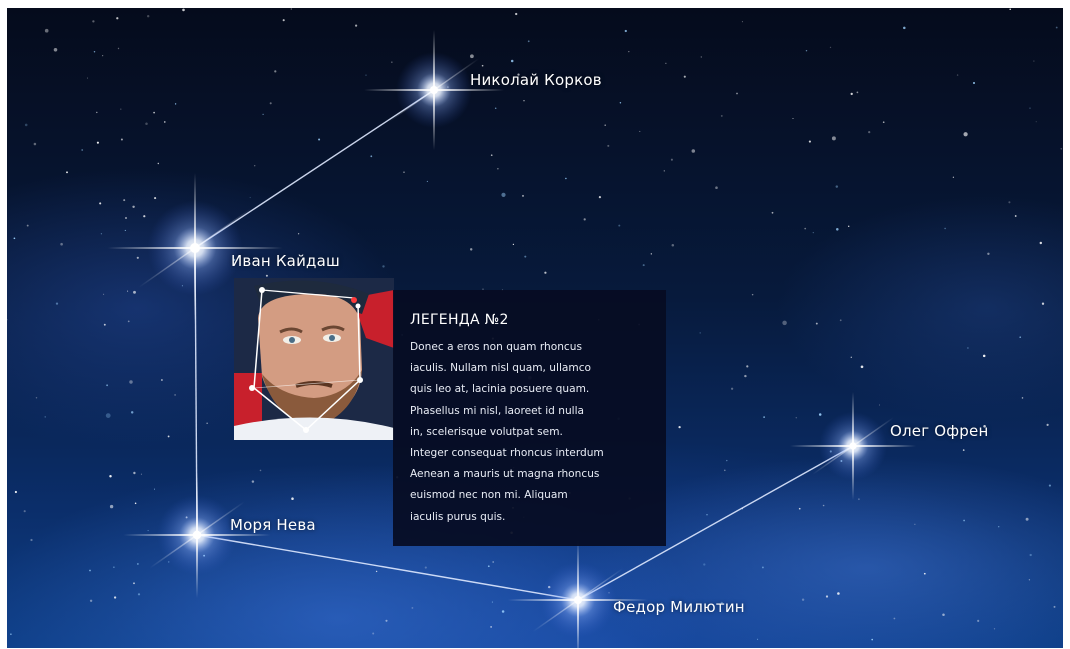  Describe the element at coordinates (285, 261) in the screenshot. I see `star-label-ivan: Иван Кайдаш` at that location.